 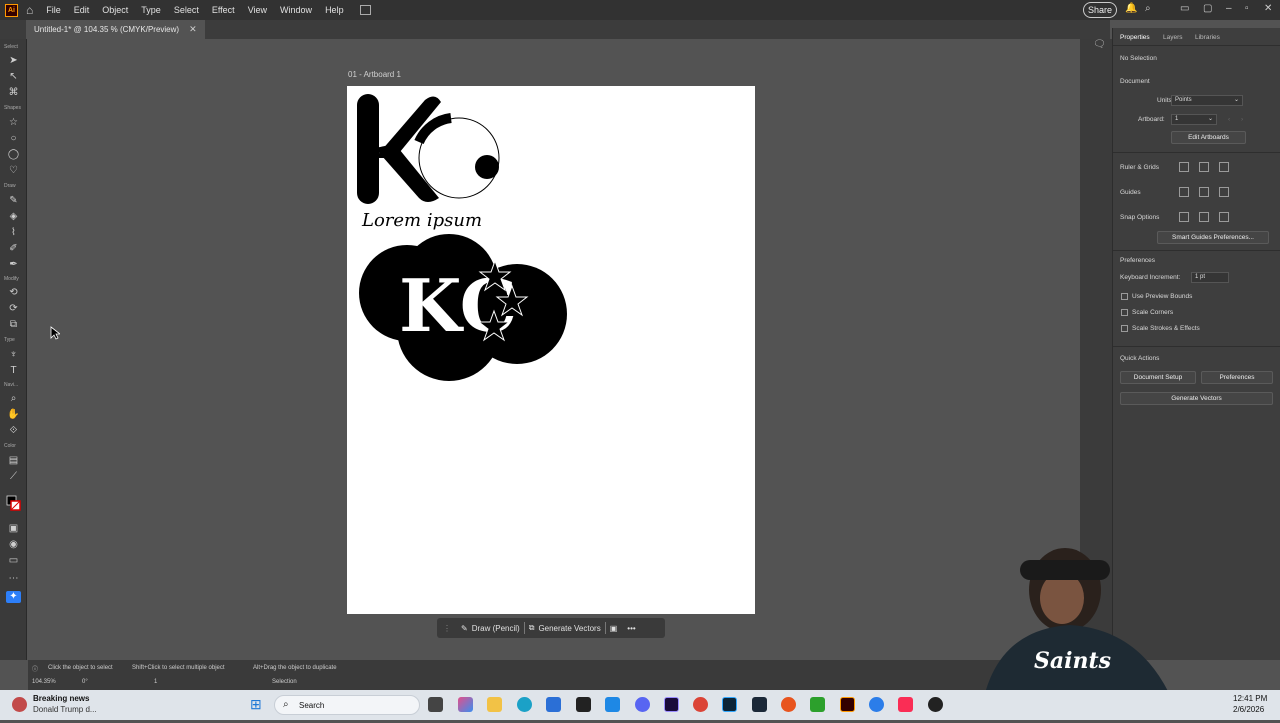 I want to click on hand-tool-icon: ✋, so click(x=13, y=415).